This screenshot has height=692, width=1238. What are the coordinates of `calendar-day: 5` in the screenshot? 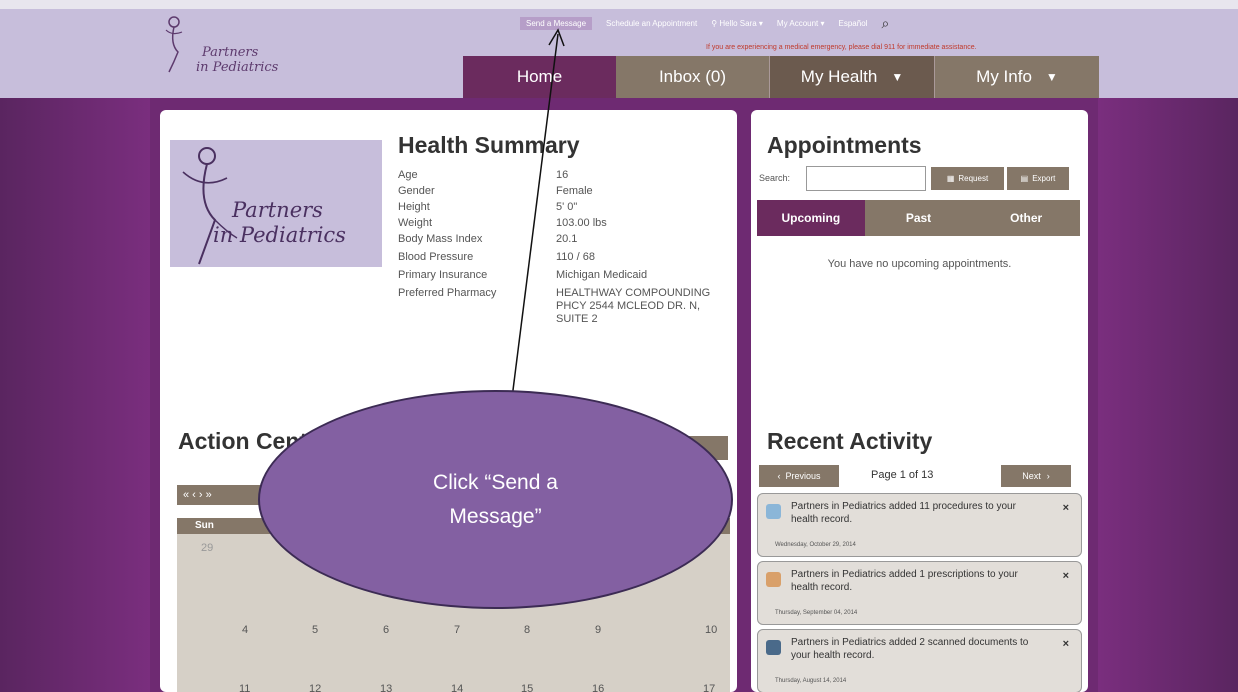 It's located at (315, 630).